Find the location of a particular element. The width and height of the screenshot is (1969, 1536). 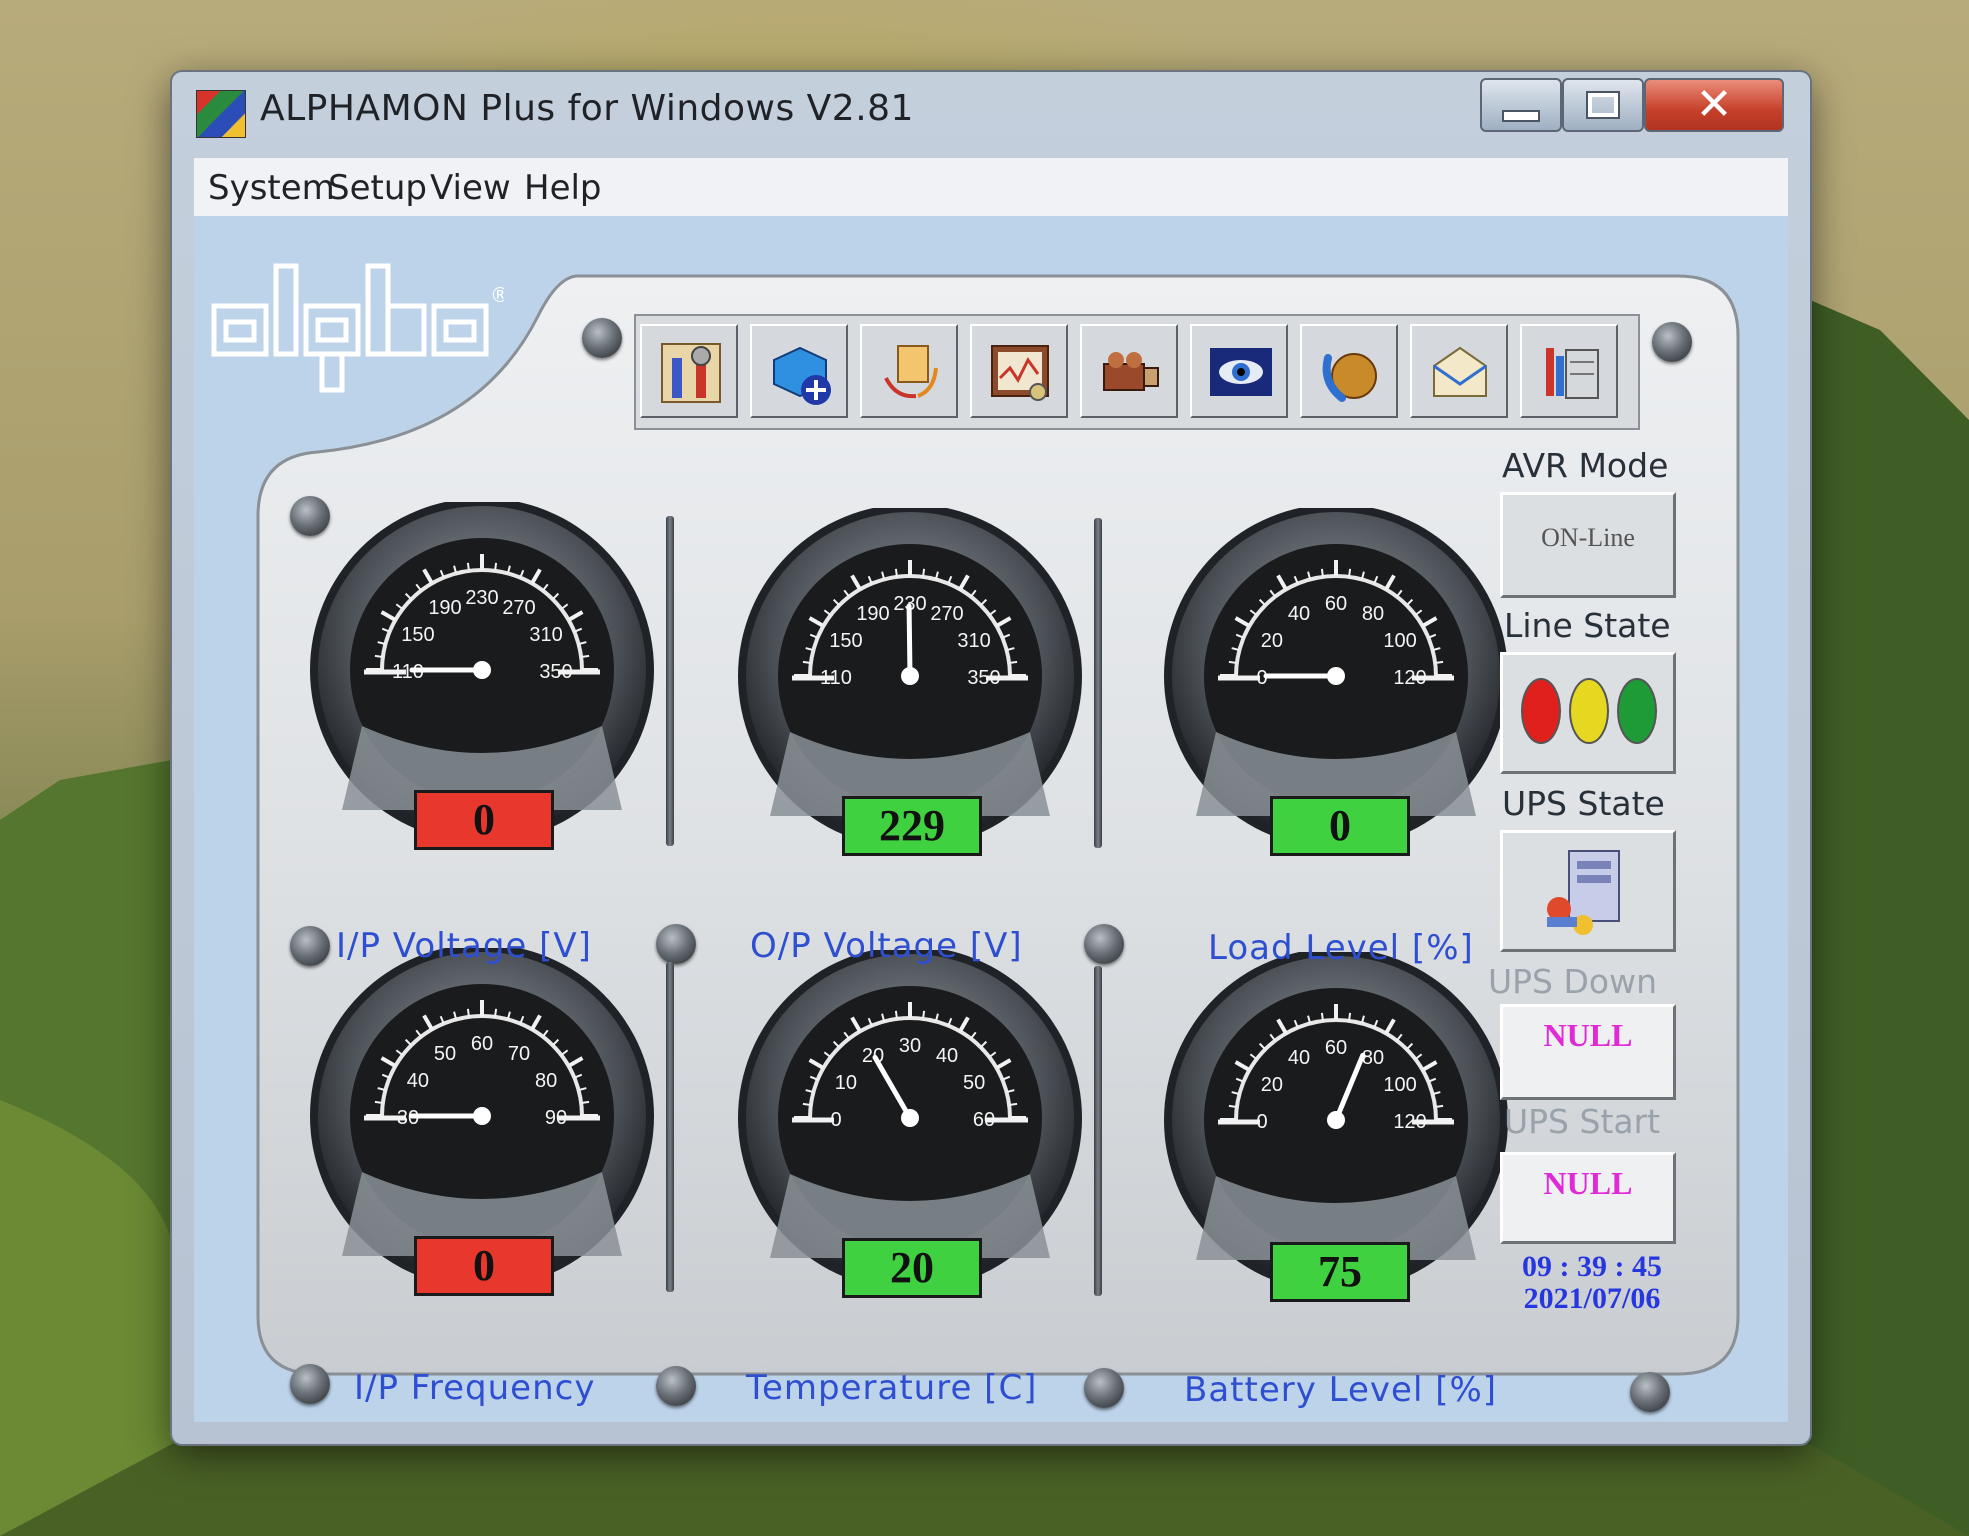

clock-date: 2021/07/06 is located at coordinates (1592, 1298).